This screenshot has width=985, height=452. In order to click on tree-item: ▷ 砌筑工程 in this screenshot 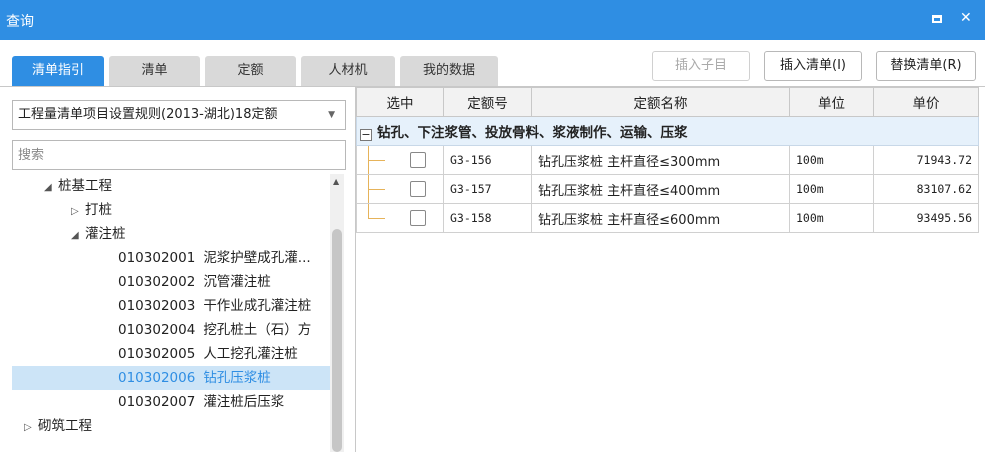, I will do `click(171, 426)`.